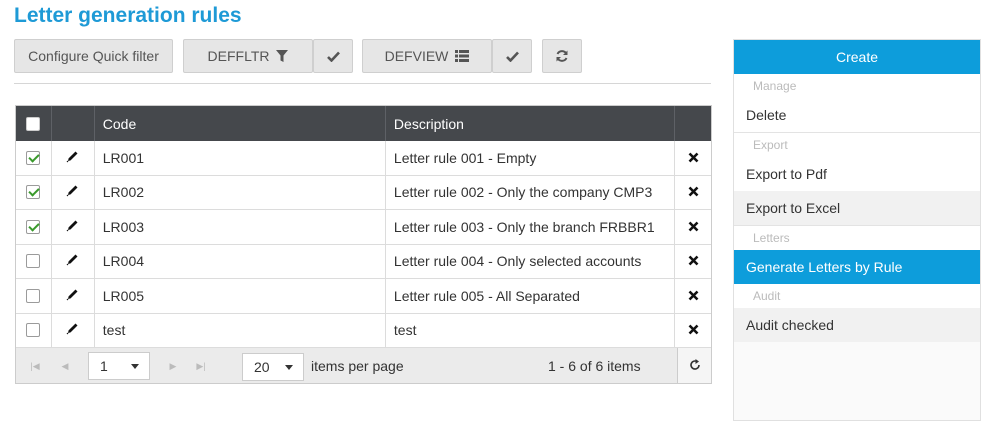 This screenshot has height=421, width=992. I want to click on pager-info: 1 - 6 of 6 items, so click(594, 366).